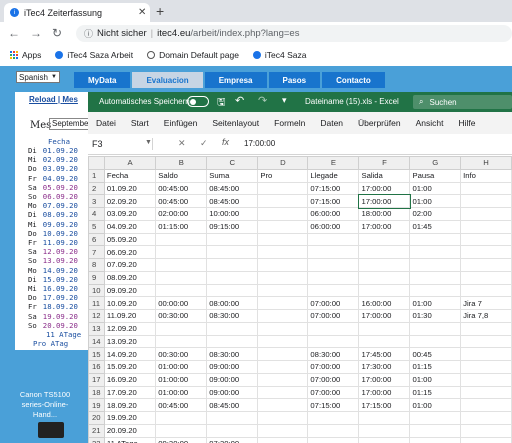 This screenshot has height=443, width=512. I want to click on cell: 19.09.20, so click(130, 418).